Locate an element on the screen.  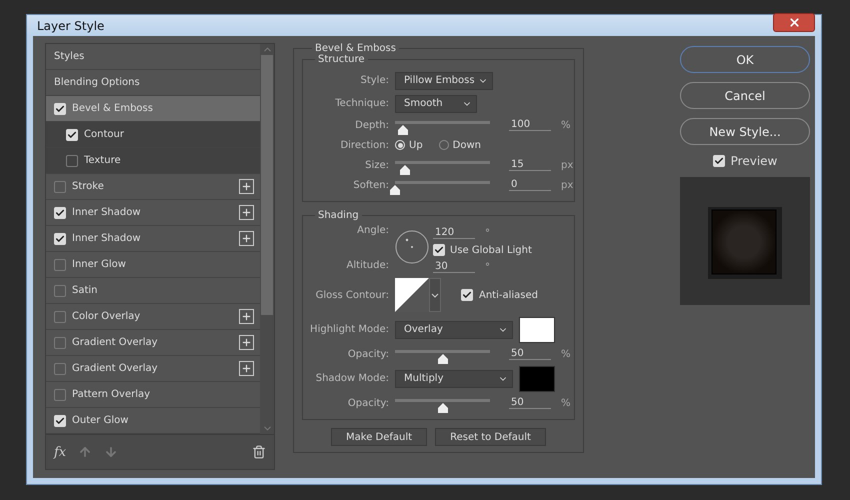
field-label: Size: is located at coordinates (376, 165).